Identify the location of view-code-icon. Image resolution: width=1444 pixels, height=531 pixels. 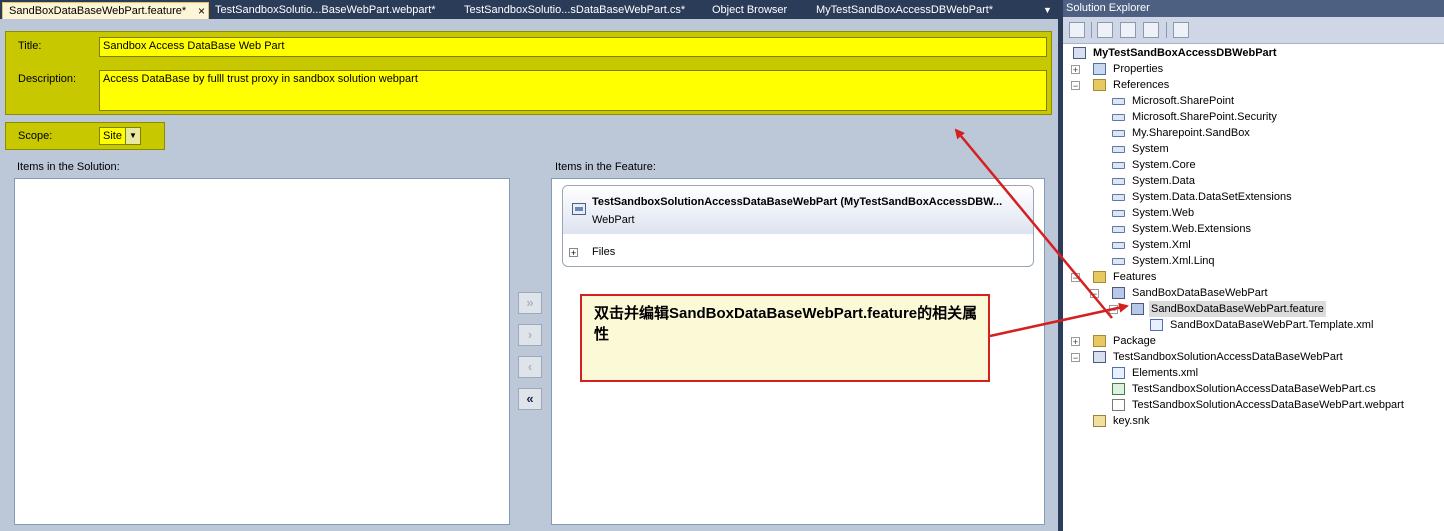
(1181, 30).